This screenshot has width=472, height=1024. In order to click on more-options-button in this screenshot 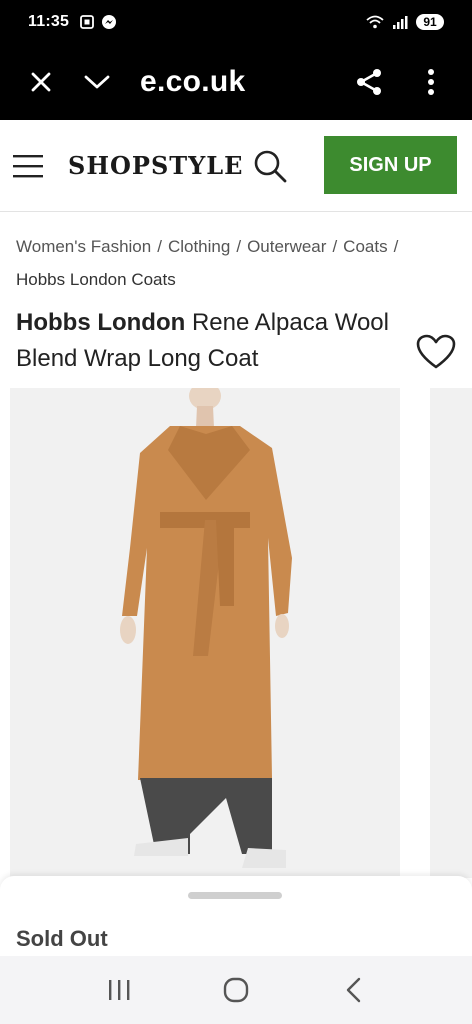, I will do `click(431, 82)`.